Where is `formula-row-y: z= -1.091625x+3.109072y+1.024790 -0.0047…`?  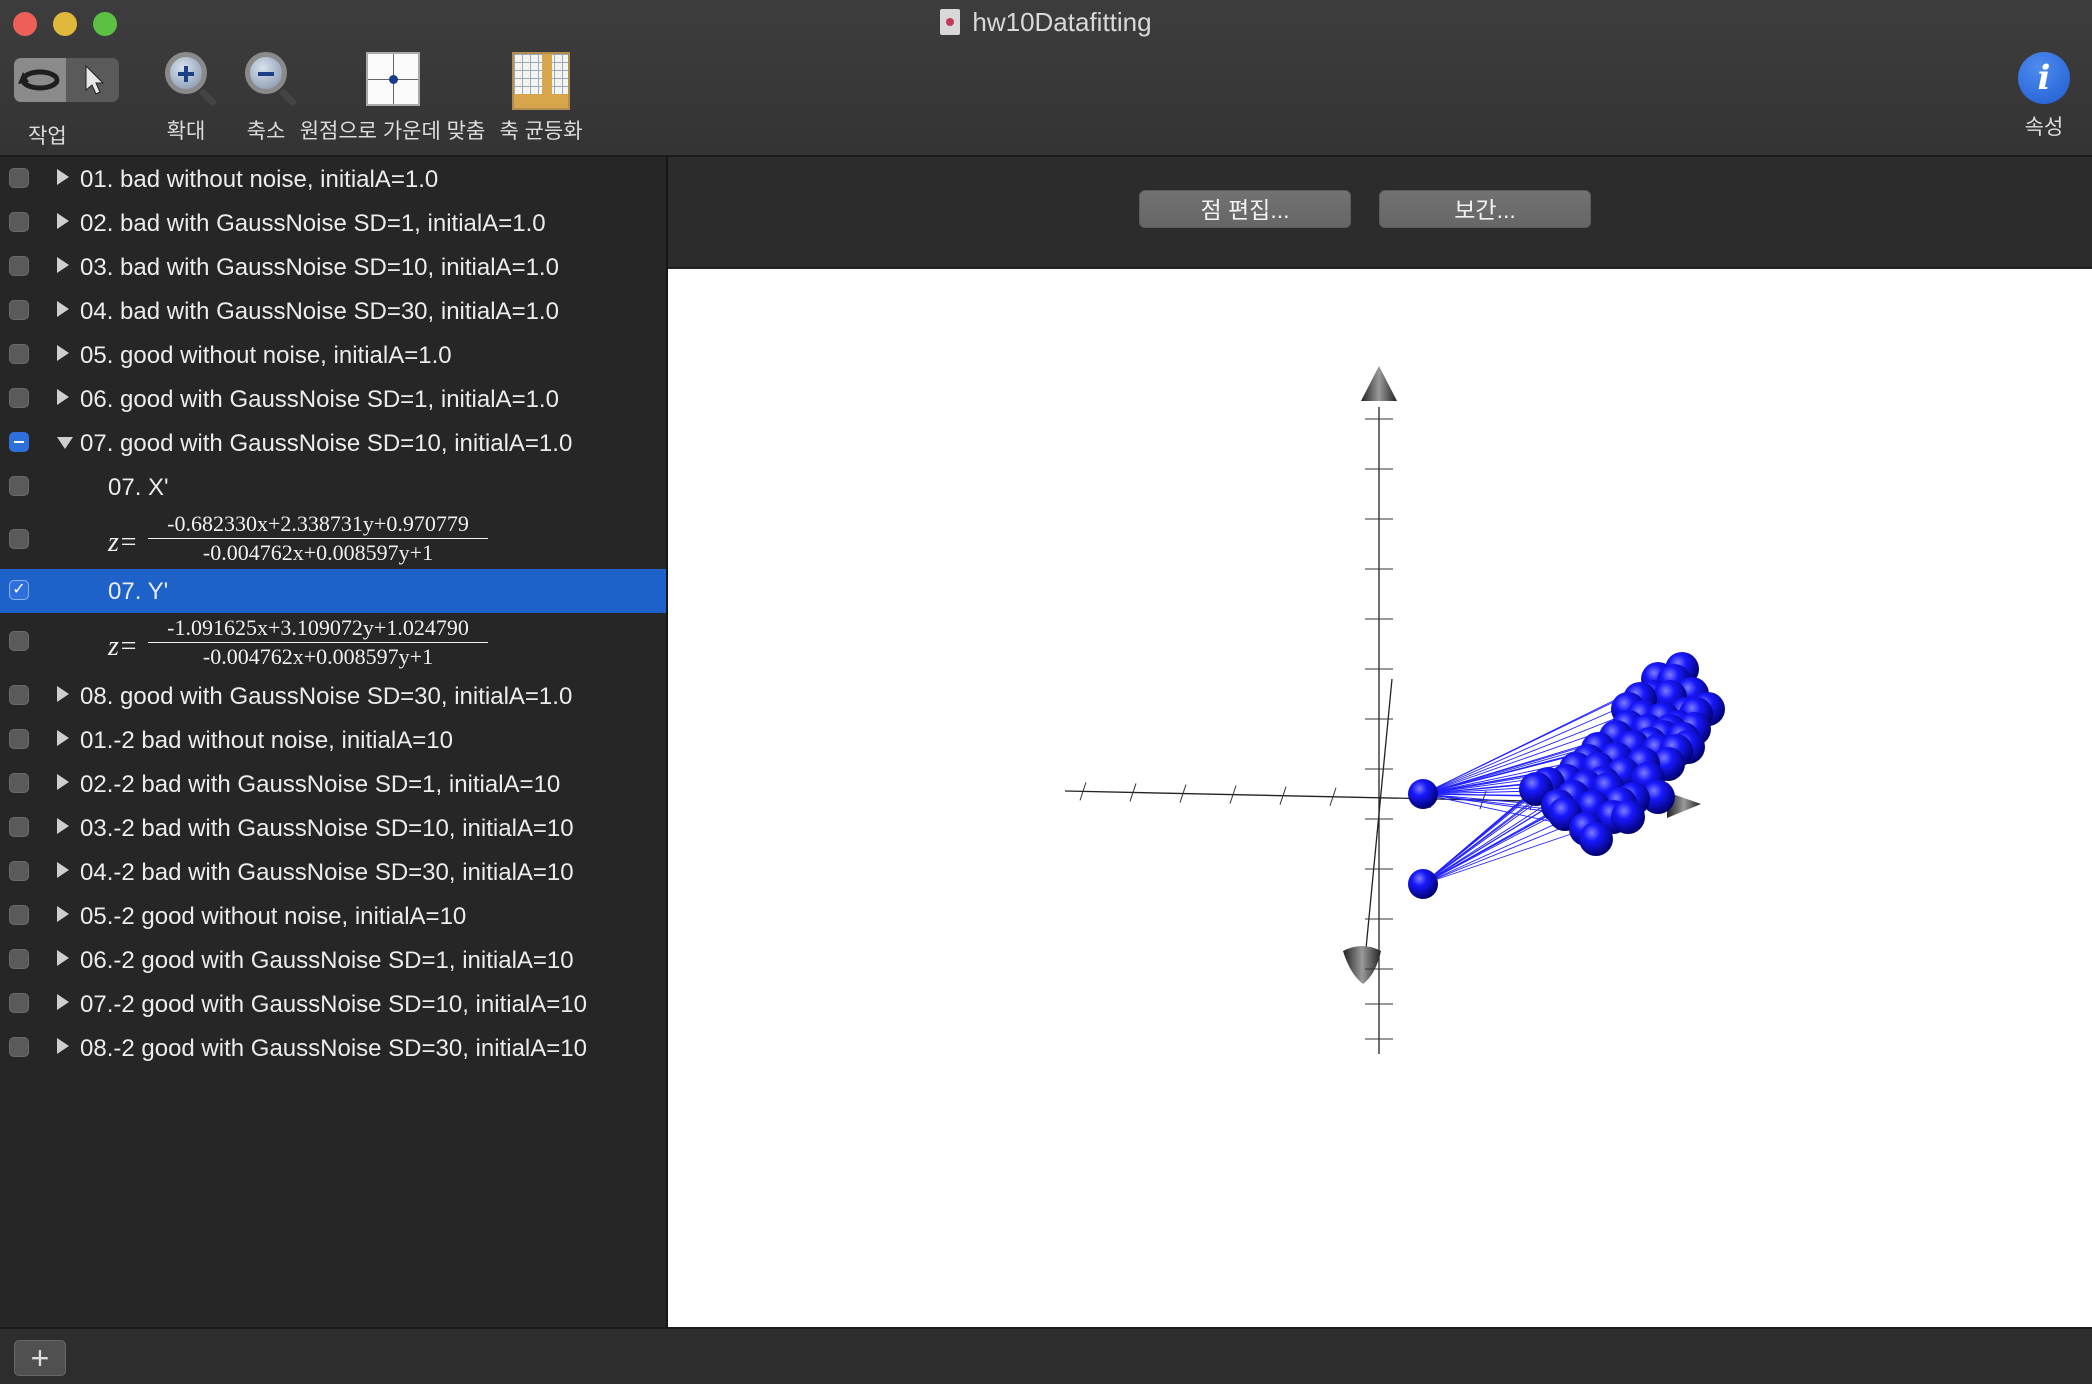 formula-row-y: z= -1.091625x+3.109072y+1.024790 -0.0047… is located at coordinates (333, 643).